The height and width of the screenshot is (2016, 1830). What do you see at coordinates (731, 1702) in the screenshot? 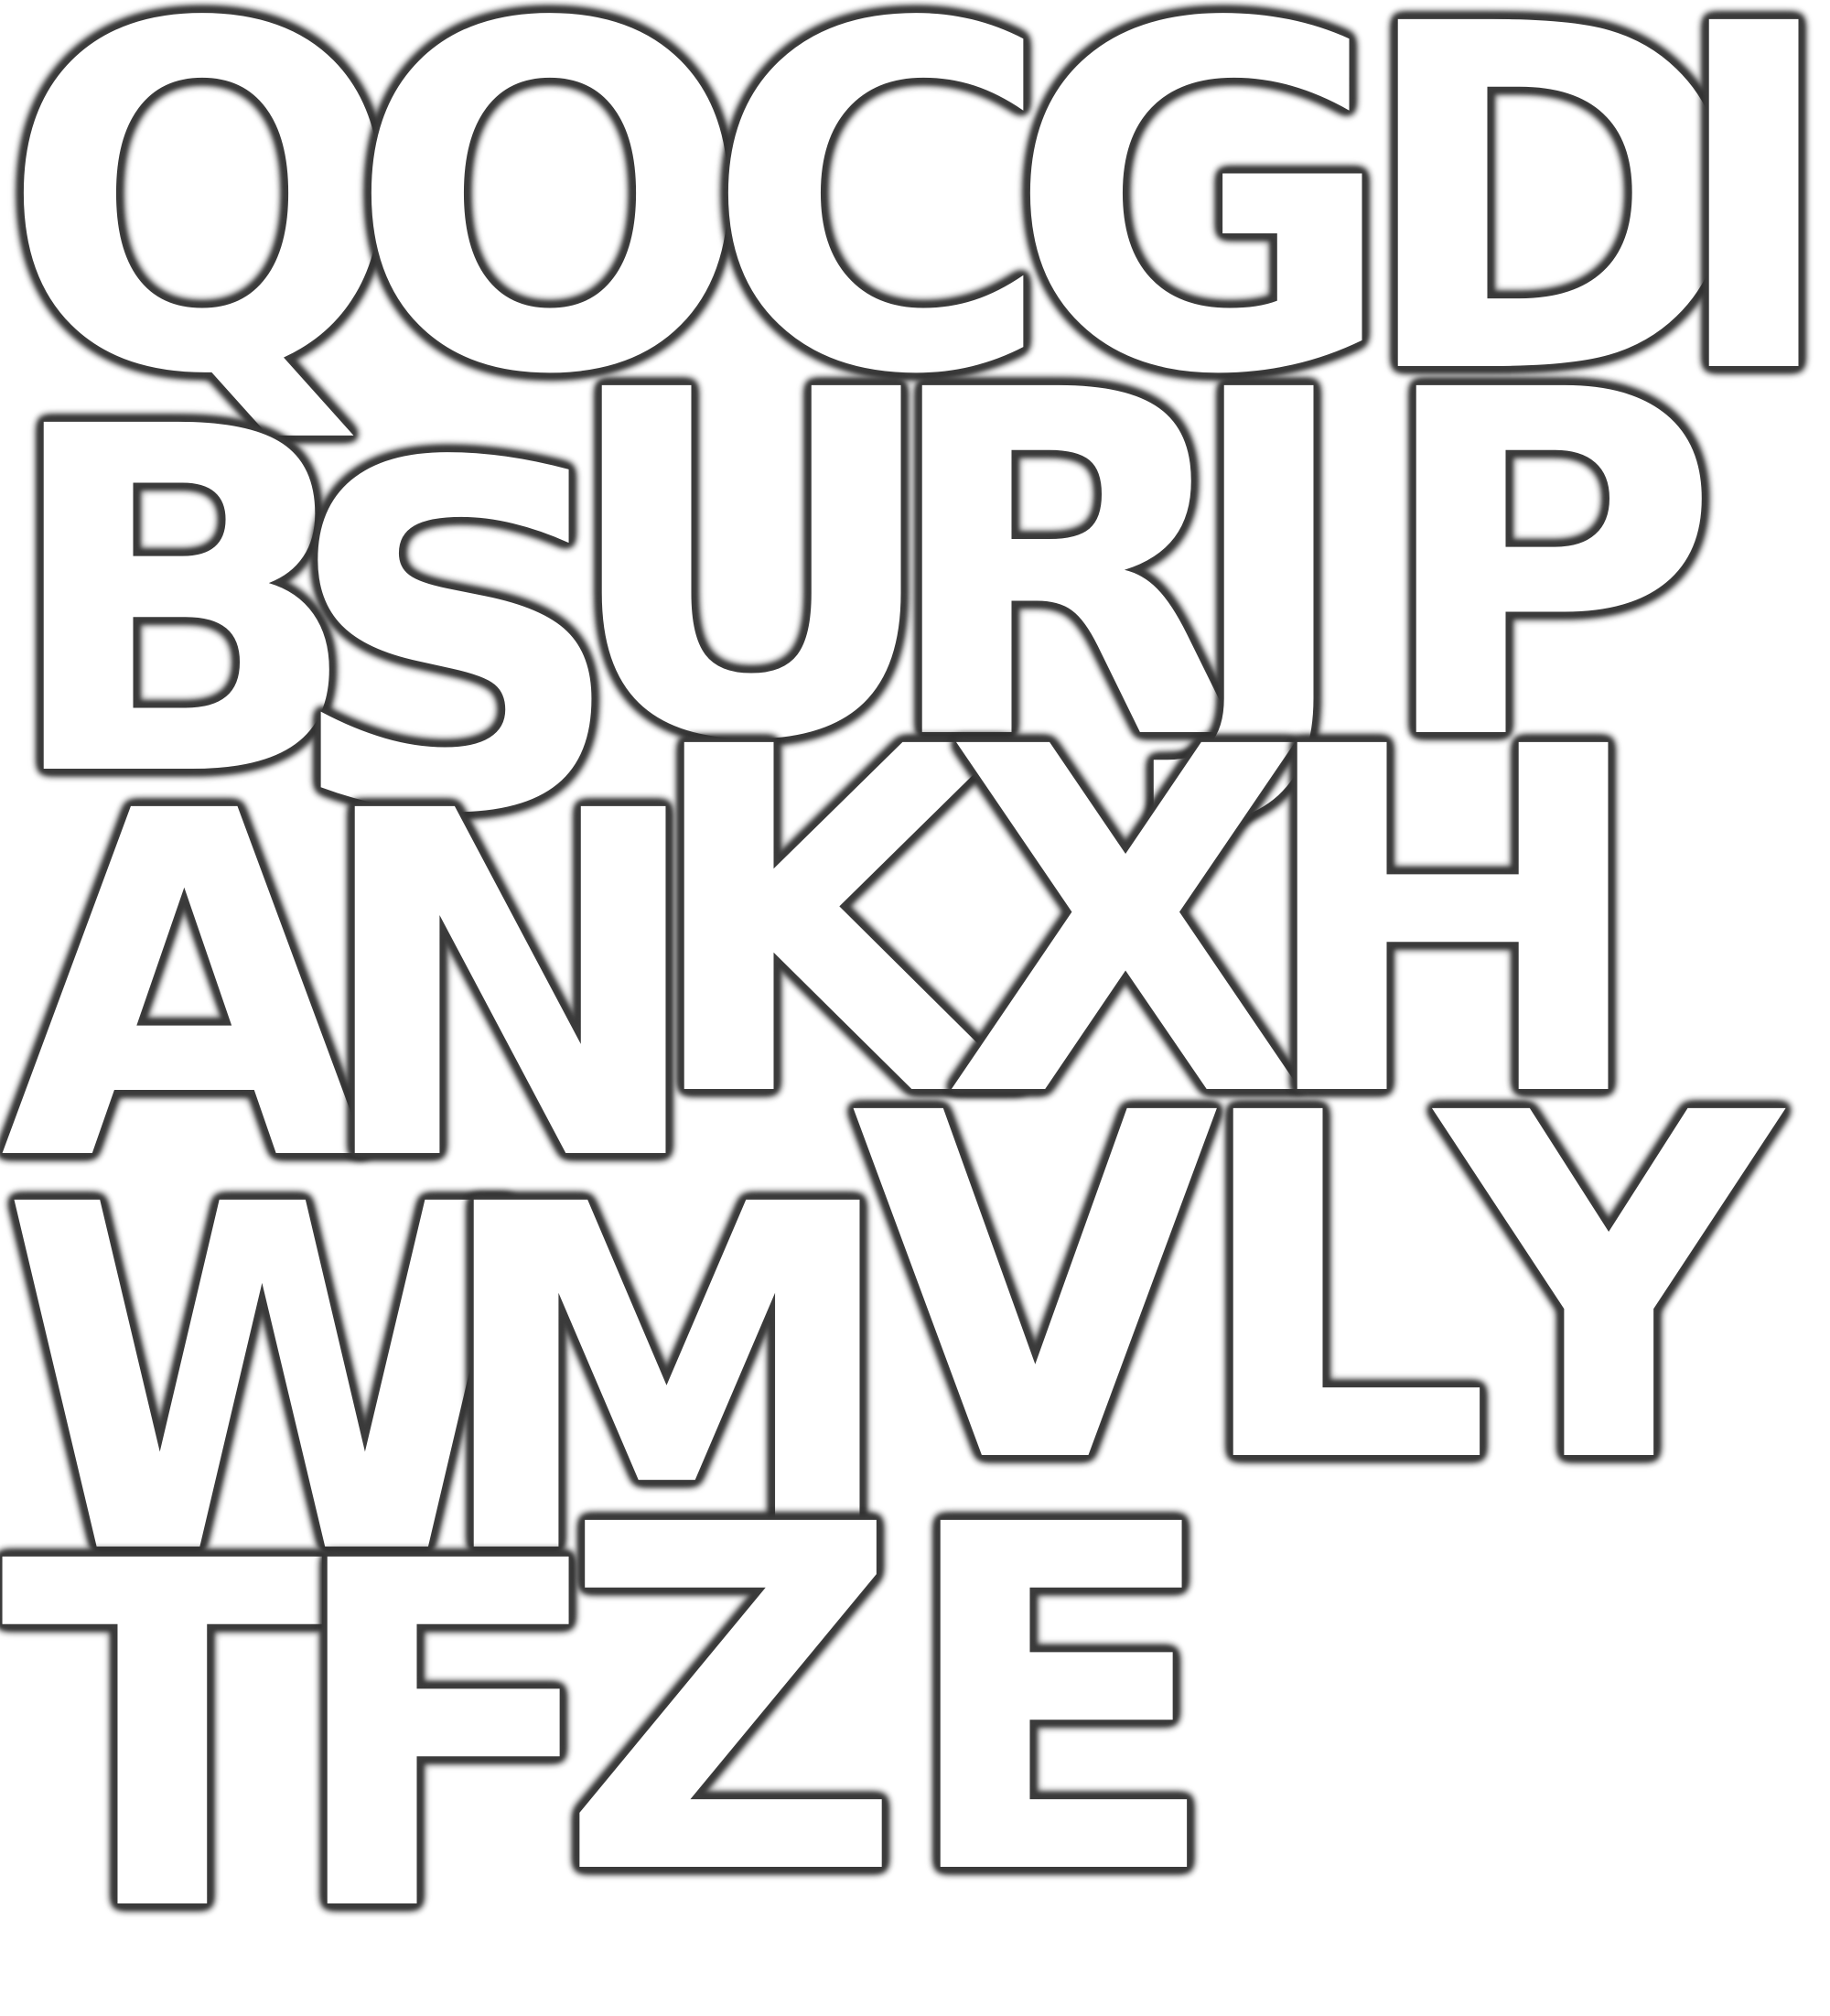
I see `letter-z: Z` at bounding box center [731, 1702].